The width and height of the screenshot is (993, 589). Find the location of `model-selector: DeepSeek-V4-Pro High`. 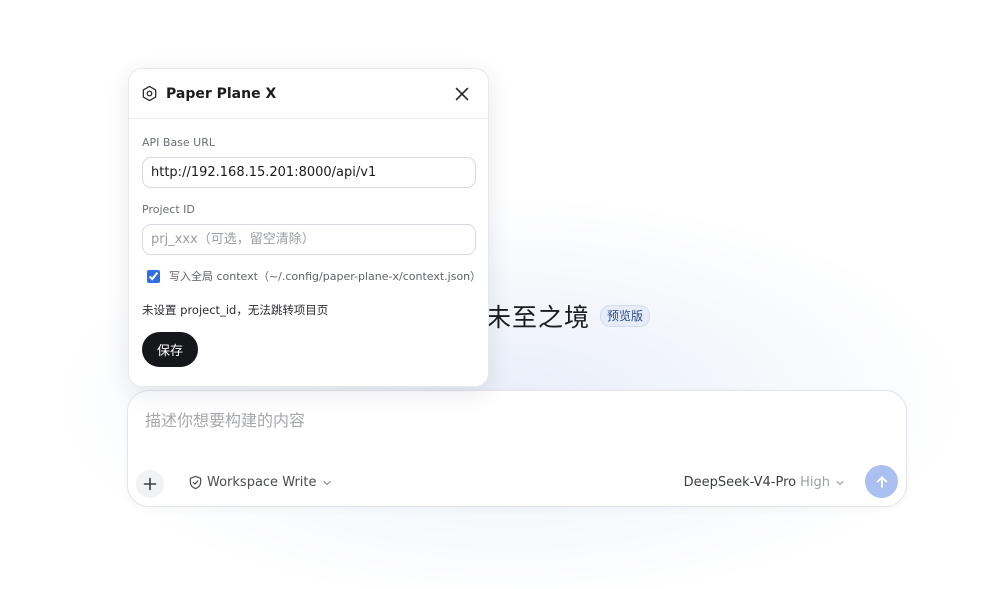

model-selector: DeepSeek-V4-Pro High is located at coordinates (765, 482).